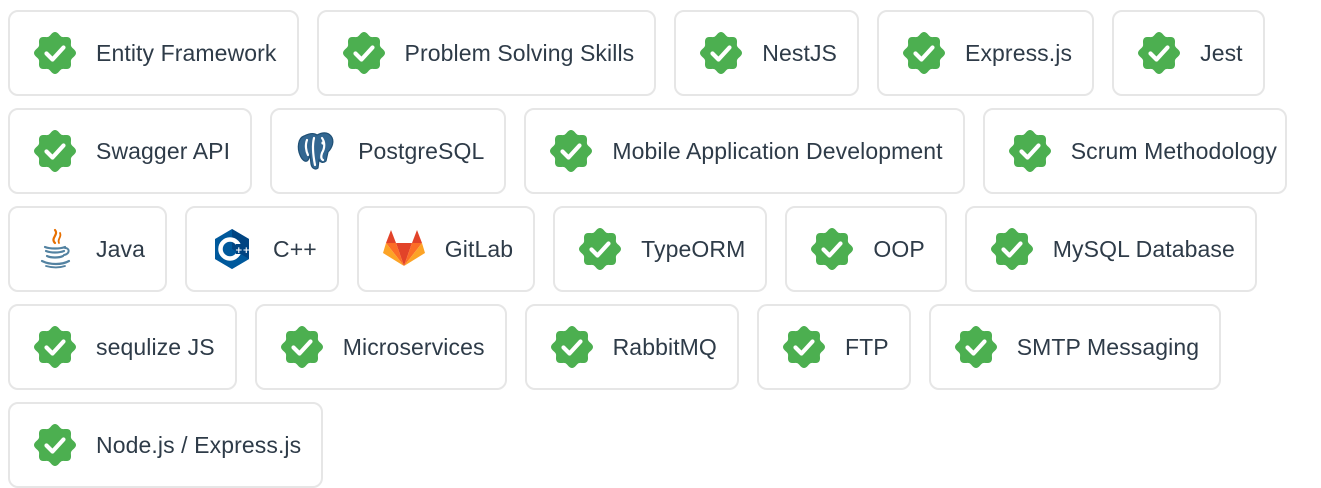 Image resolution: width=1321 pixels, height=488 pixels. I want to click on skill-label: Jest, so click(1221, 52).